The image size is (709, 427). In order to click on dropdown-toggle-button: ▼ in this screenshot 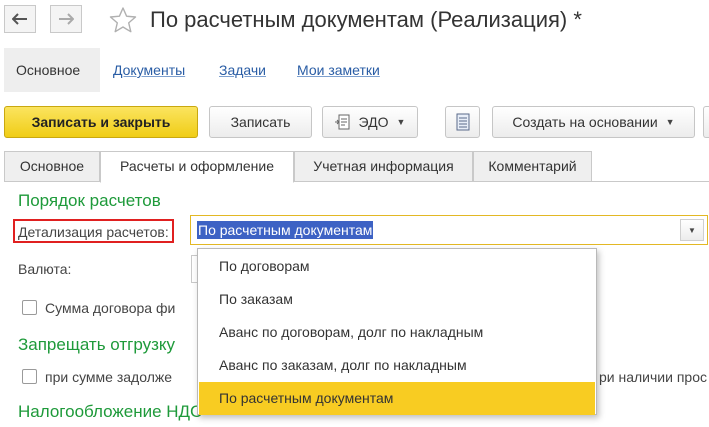, I will do `click(692, 230)`.